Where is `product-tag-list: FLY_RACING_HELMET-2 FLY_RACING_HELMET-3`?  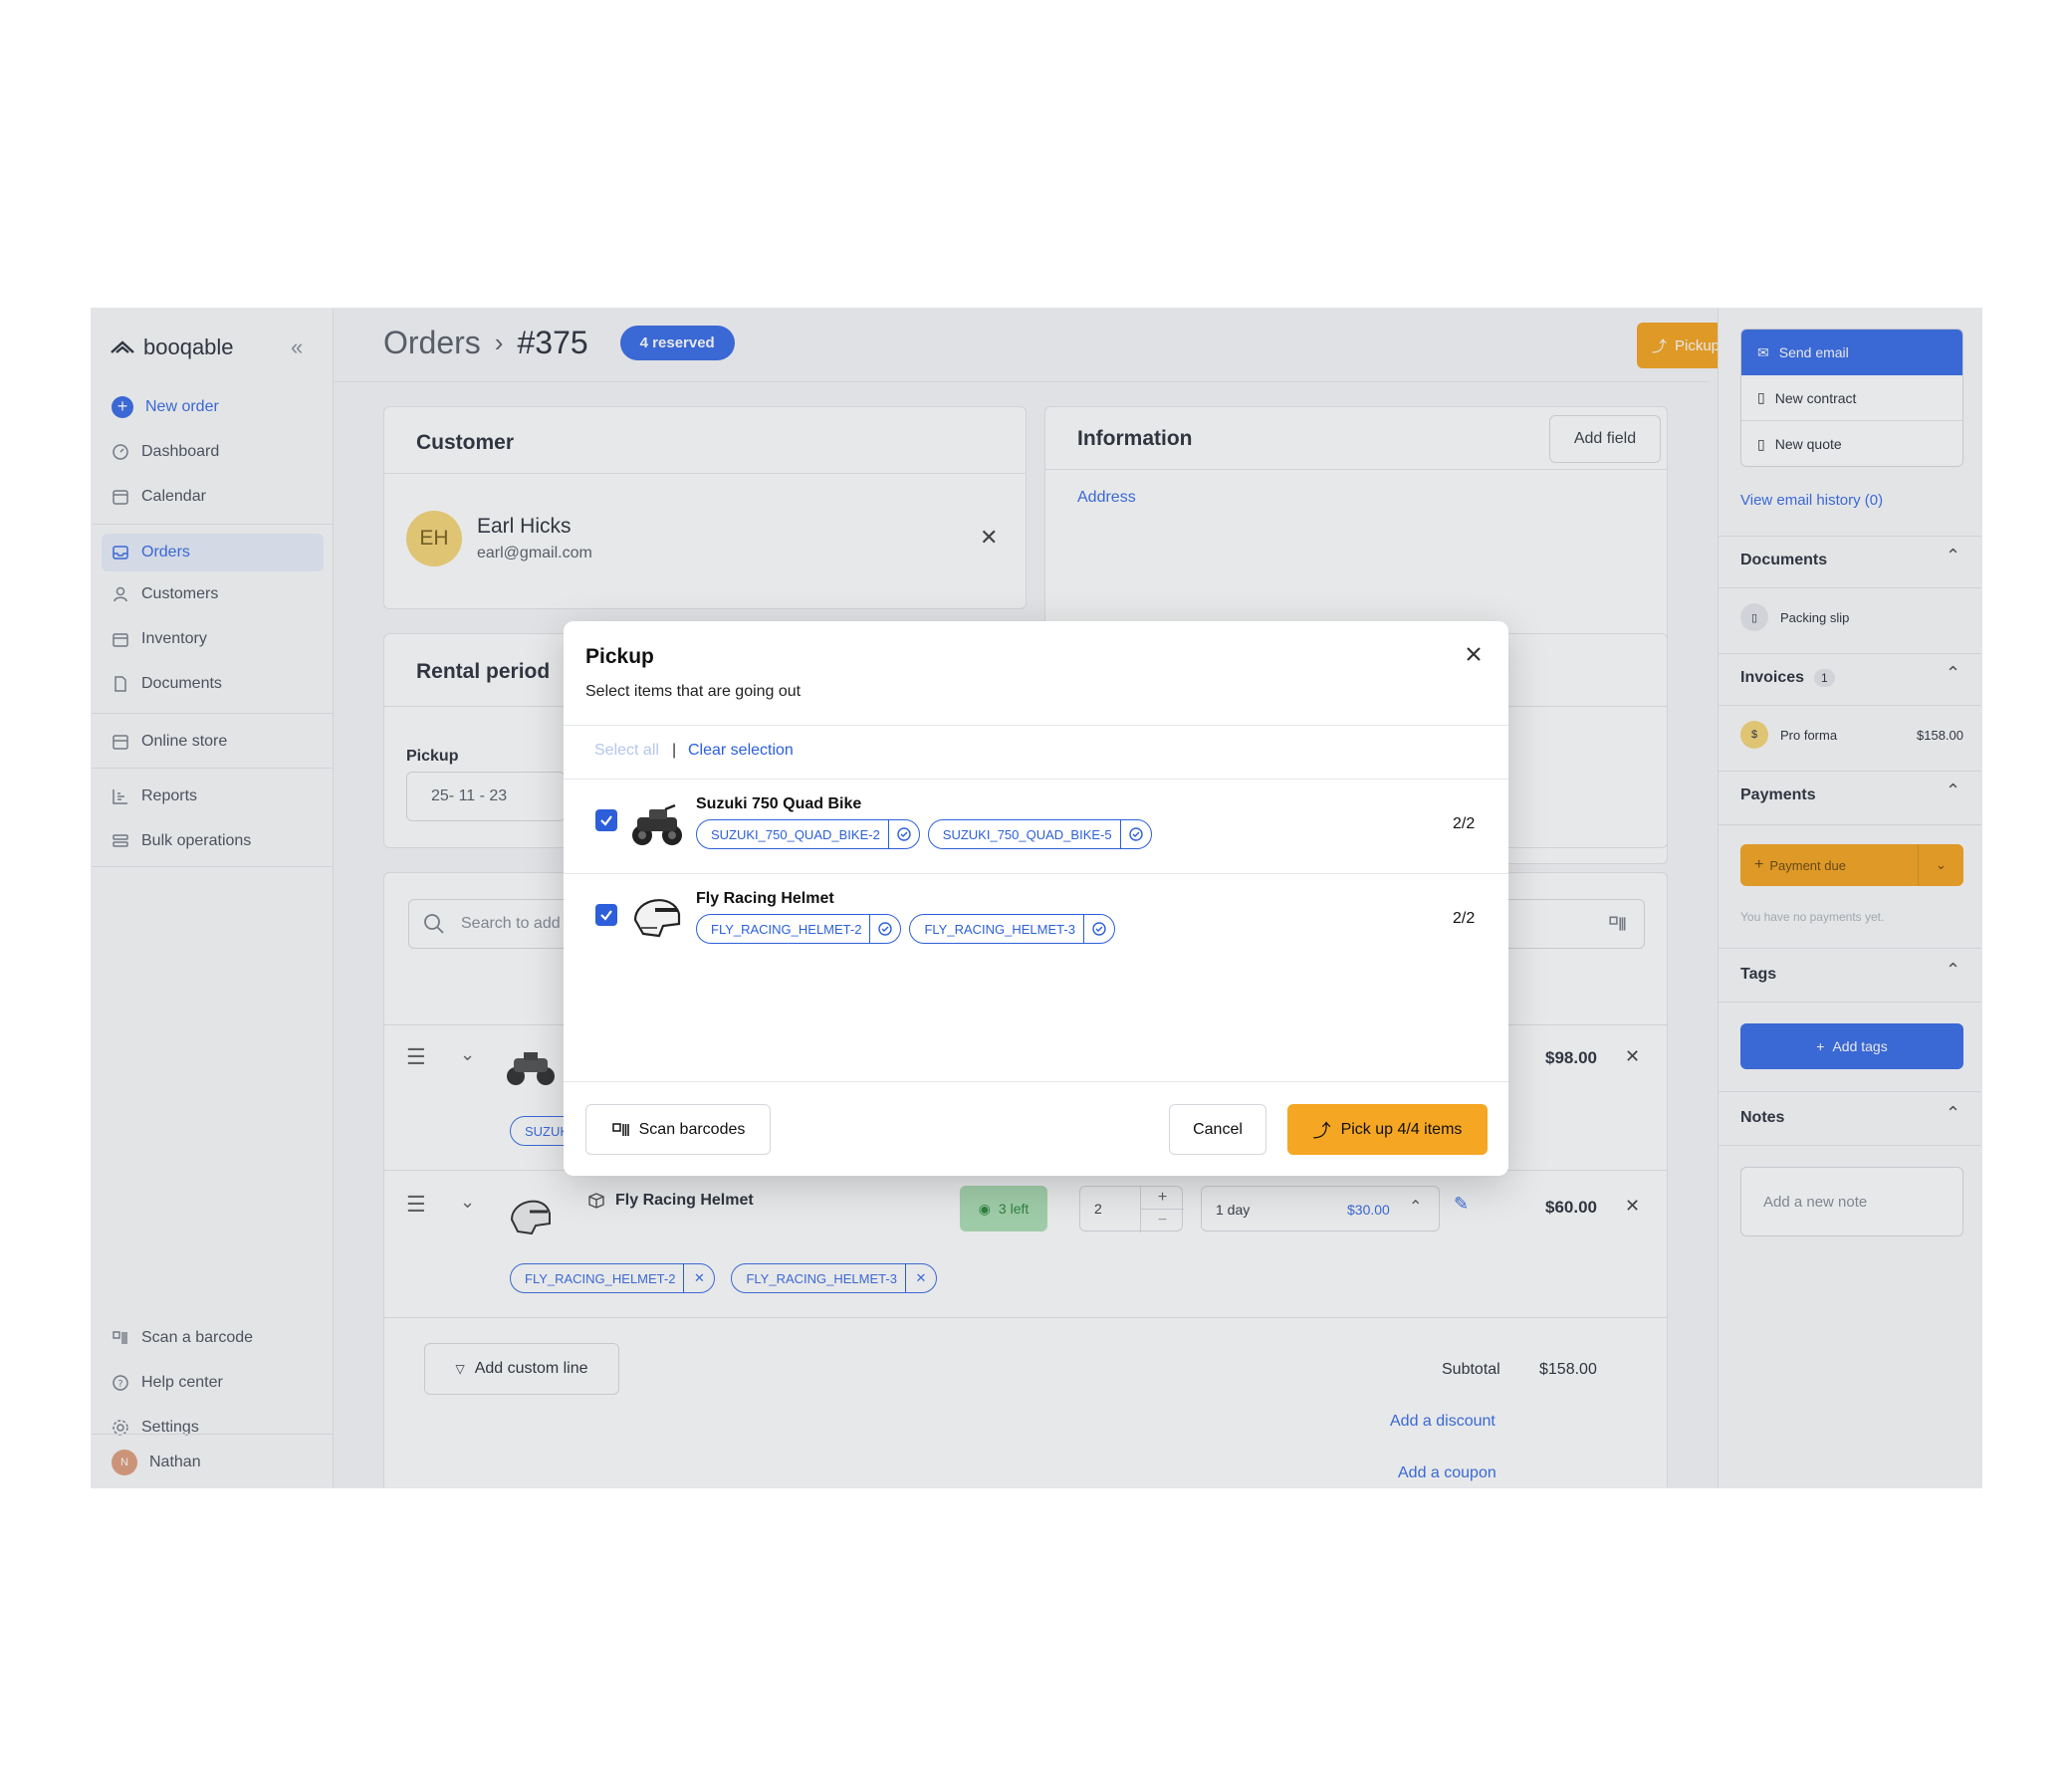 product-tag-list: FLY_RACING_HELMET-2 FLY_RACING_HELMET-3 is located at coordinates (905, 929).